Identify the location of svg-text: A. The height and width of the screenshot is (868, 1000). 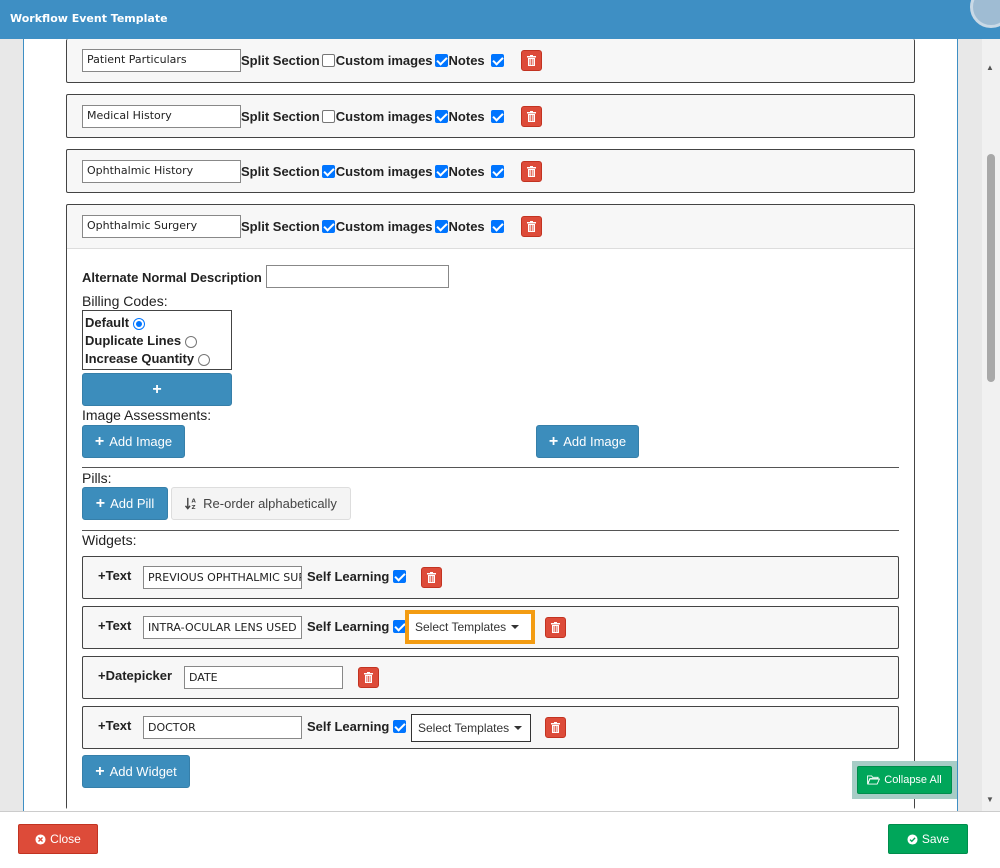
(194, 502).